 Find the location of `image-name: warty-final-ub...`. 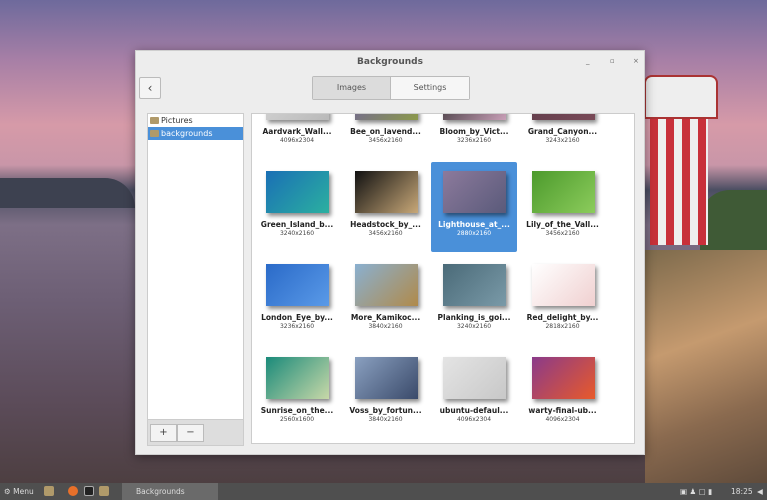

image-name: warty-final-ub... is located at coordinates (562, 410).